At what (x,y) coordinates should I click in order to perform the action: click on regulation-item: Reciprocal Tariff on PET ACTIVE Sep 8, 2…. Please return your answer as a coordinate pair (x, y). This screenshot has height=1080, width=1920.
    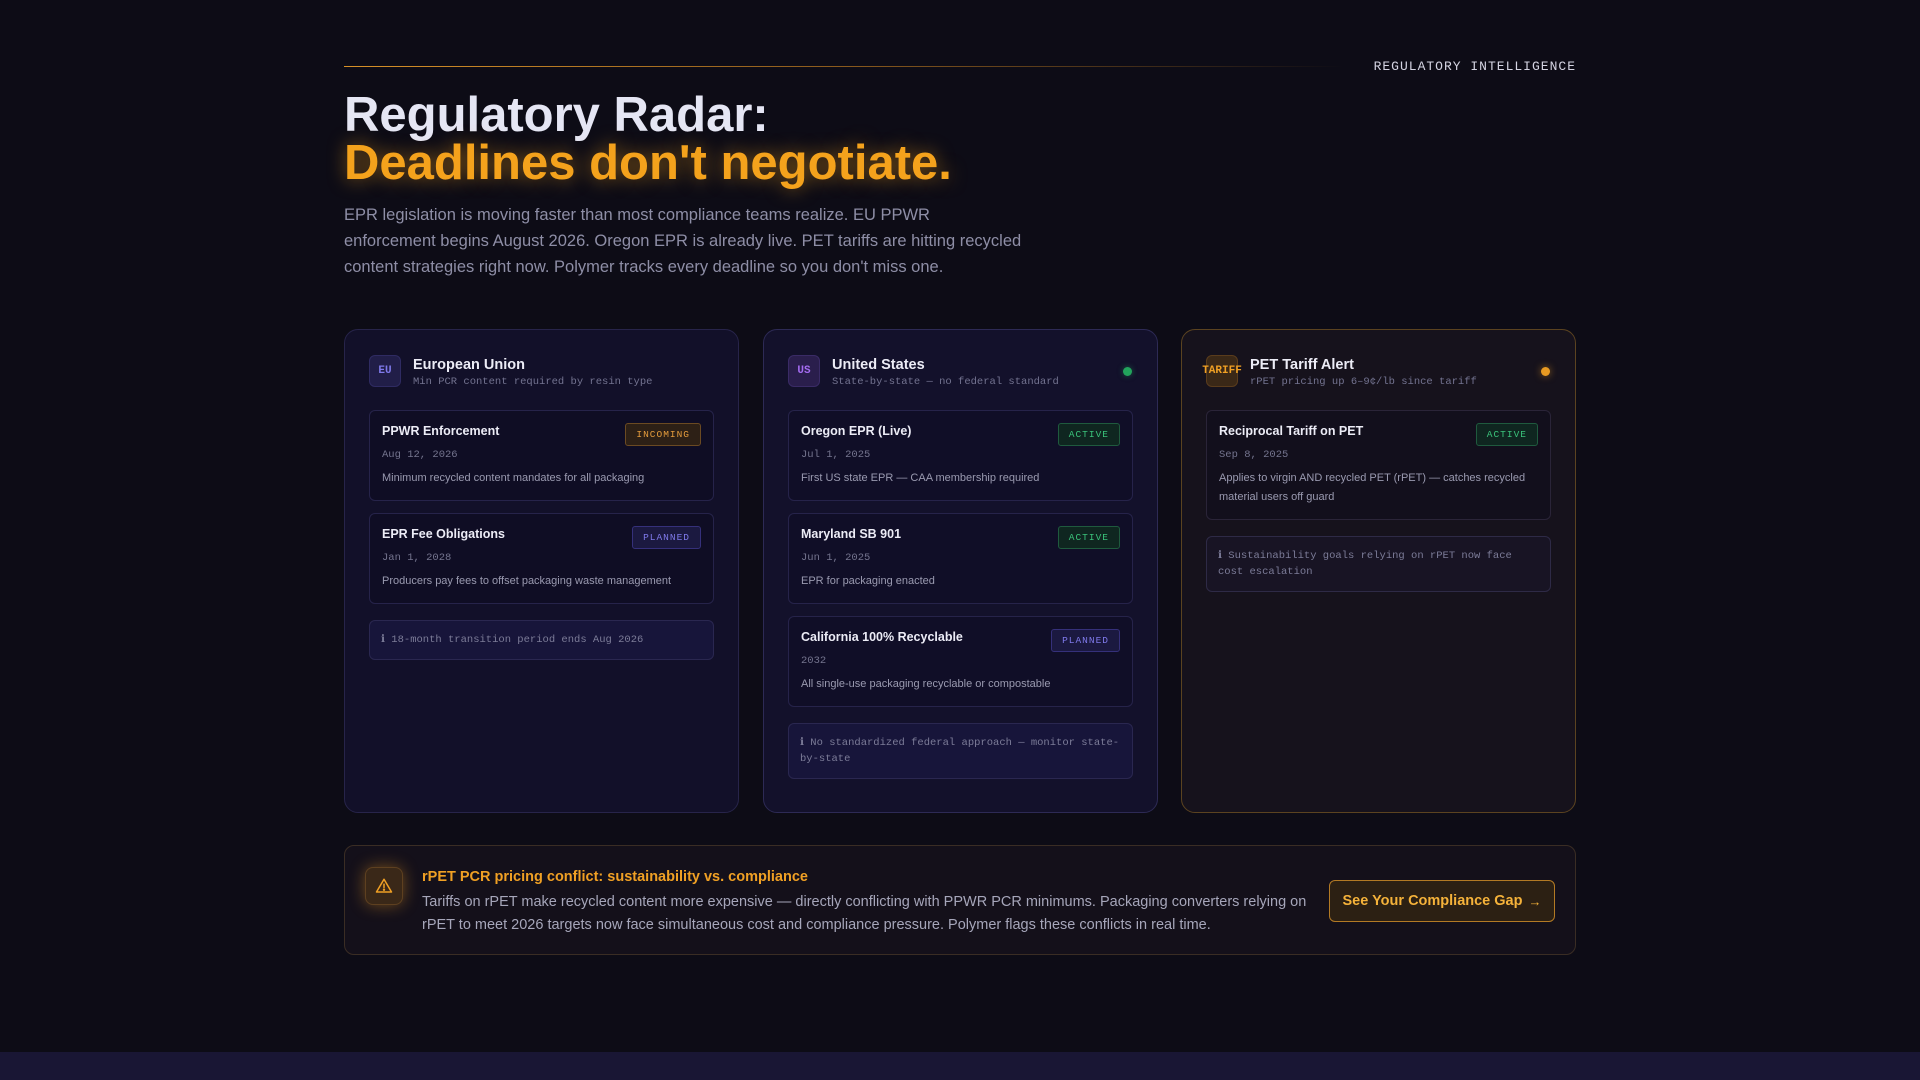
    Looking at the image, I should click on (1378, 465).